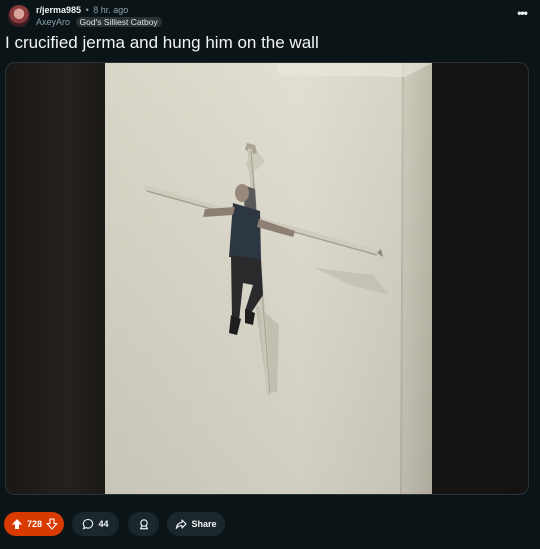 Image resolution: width=540 pixels, height=549 pixels. I want to click on share-label: Share, so click(204, 524).